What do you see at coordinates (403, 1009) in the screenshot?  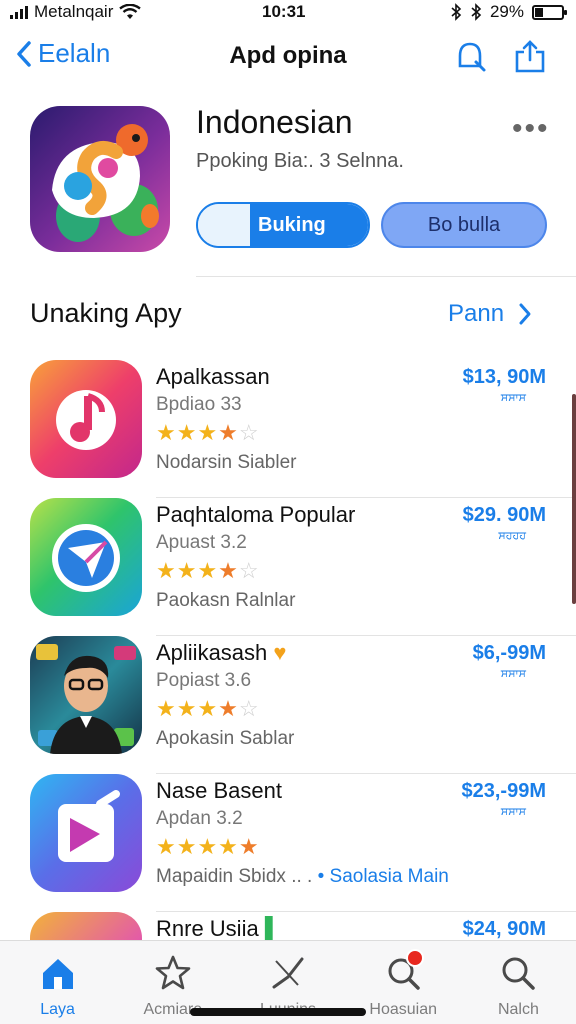 I see `tab-label: Hoasuian` at bounding box center [403, 1009].